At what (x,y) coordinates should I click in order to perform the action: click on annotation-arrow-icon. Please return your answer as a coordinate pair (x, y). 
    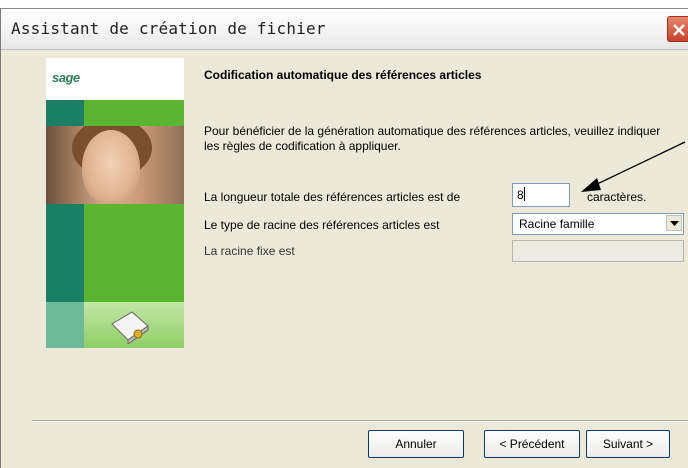
    Looking at the image, I should click on (633, 166).